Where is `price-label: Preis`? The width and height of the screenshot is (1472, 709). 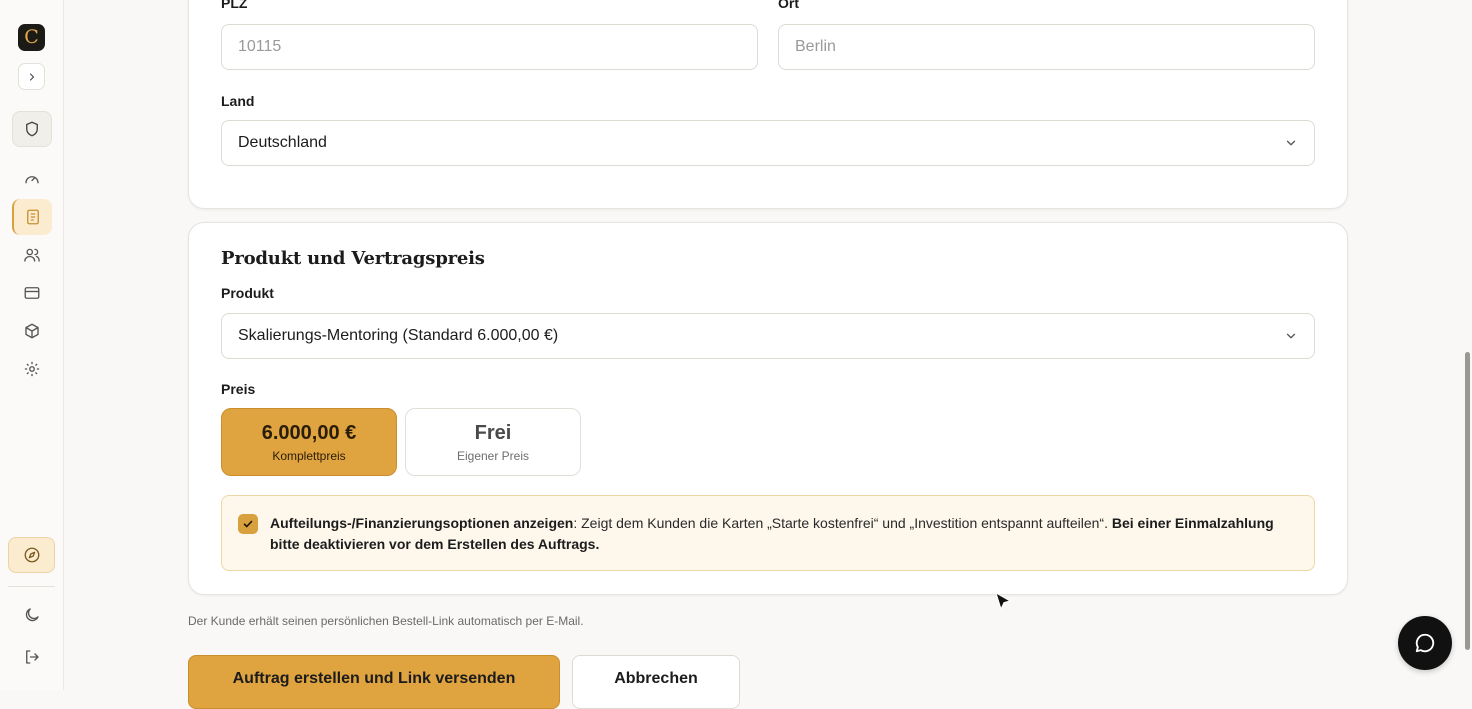
price-label: Preis is located at coordinates (238, 389).